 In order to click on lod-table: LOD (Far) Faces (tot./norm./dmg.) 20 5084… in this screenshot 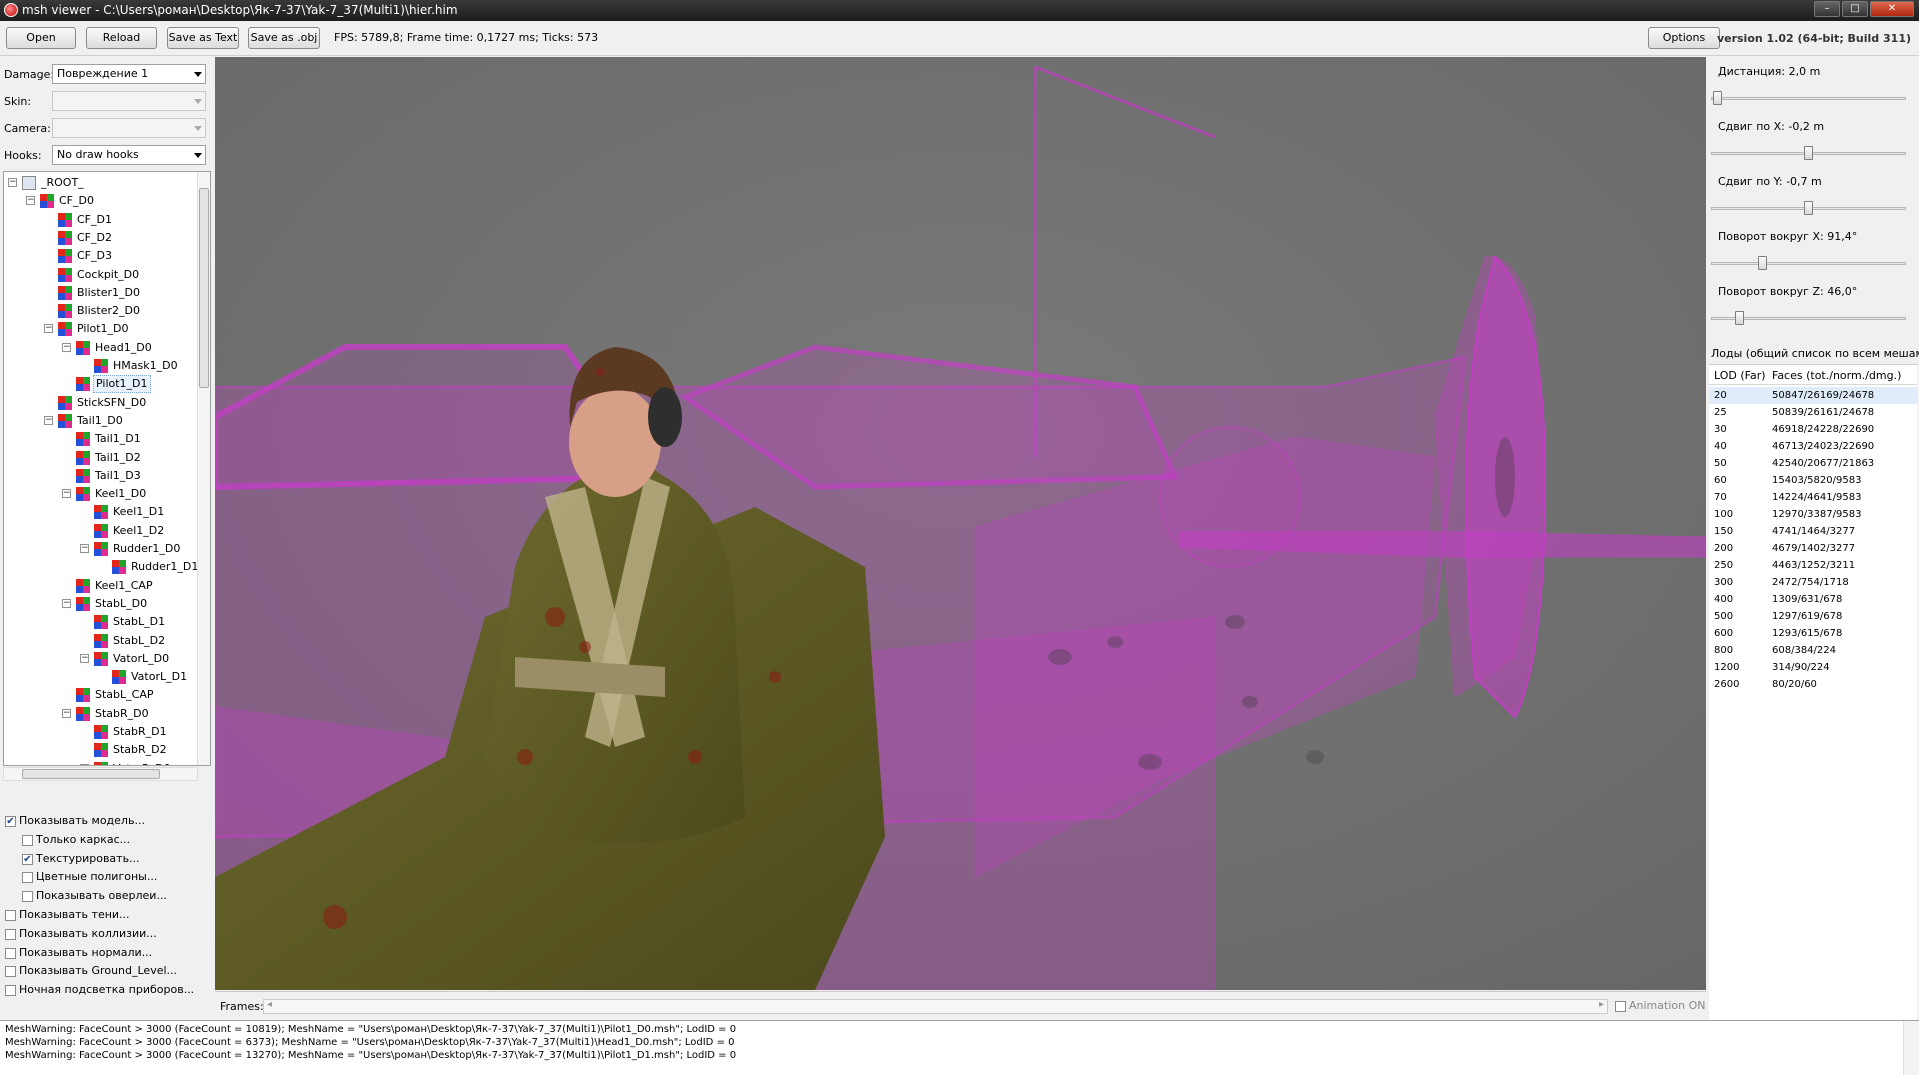, I will do `click(1813, 692)`.